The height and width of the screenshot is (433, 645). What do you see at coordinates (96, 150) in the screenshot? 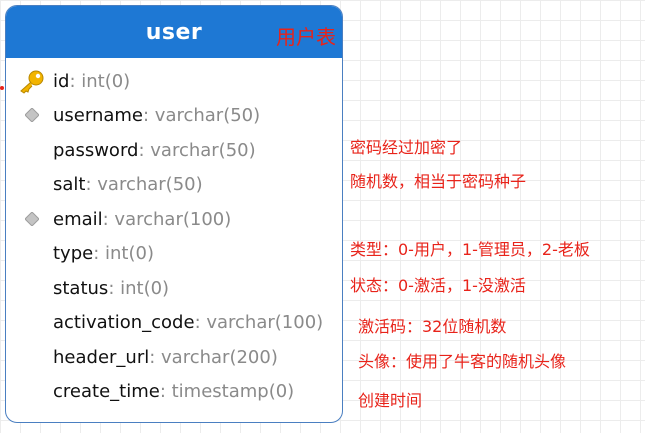
I see `field-name: password` at bounding box center [96, 150].